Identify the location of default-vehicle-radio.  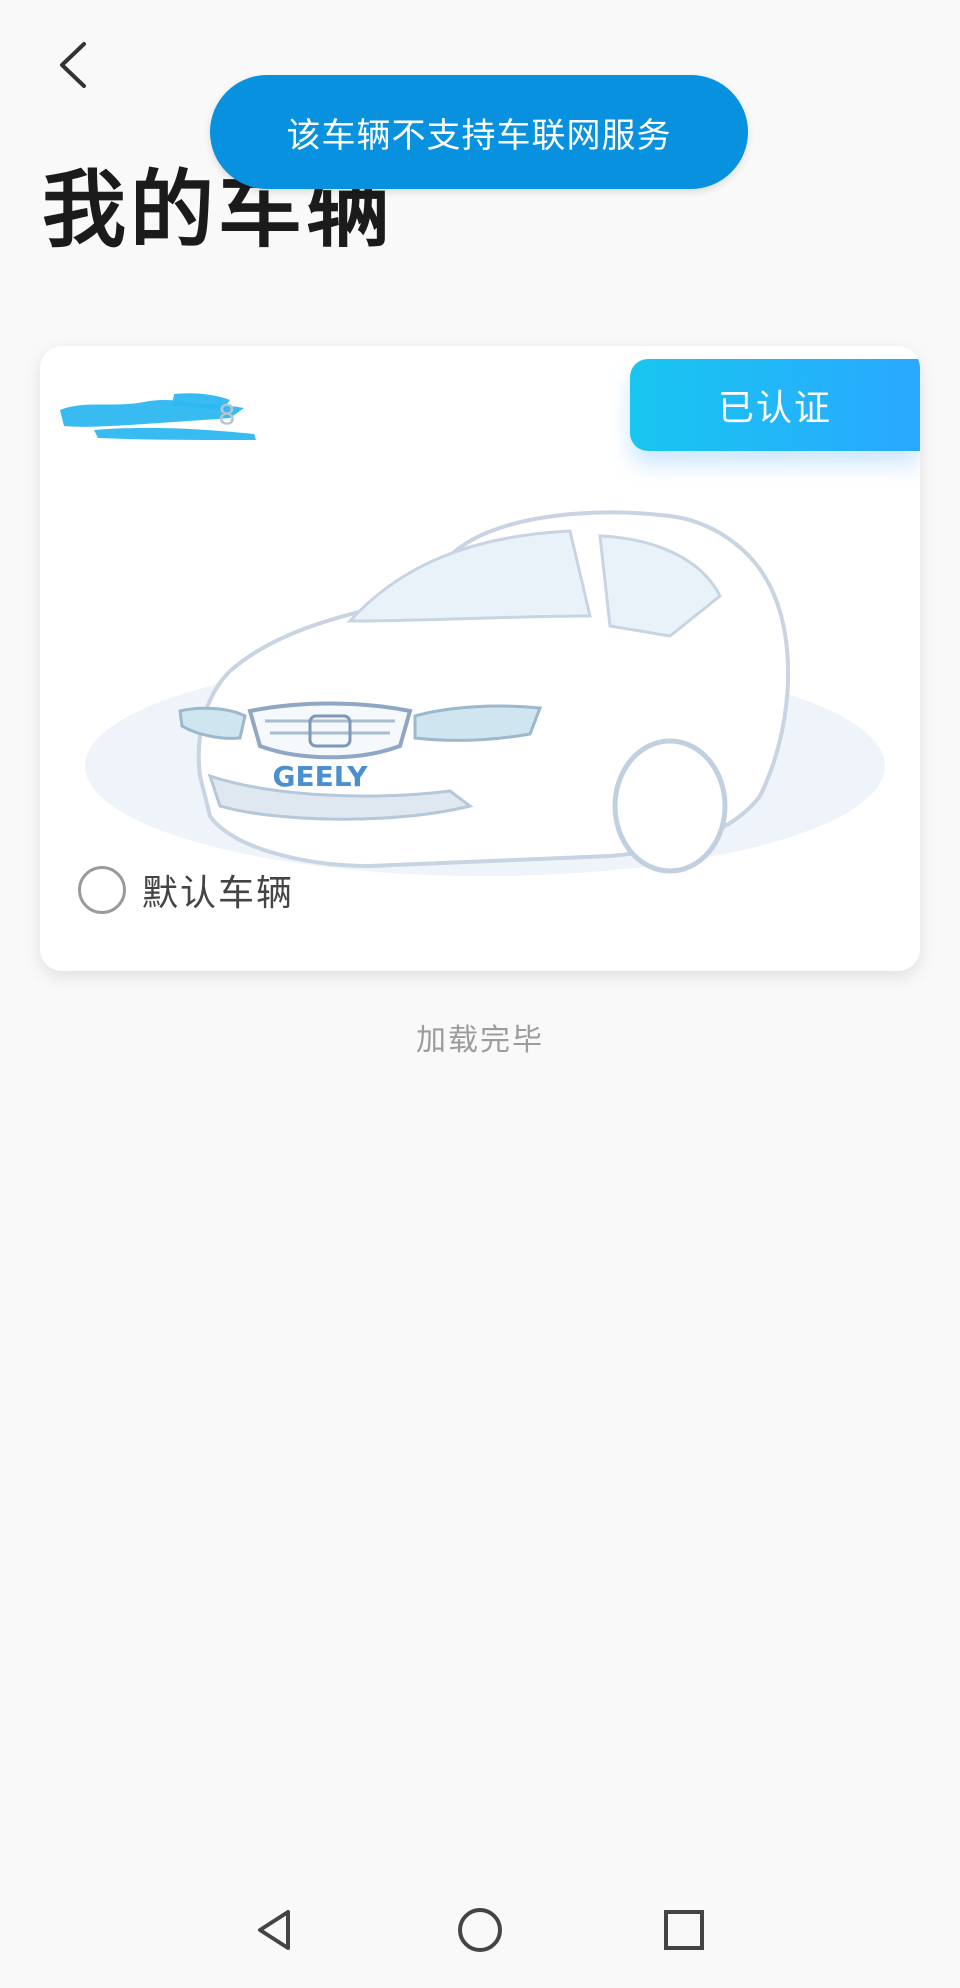
(102, 890).